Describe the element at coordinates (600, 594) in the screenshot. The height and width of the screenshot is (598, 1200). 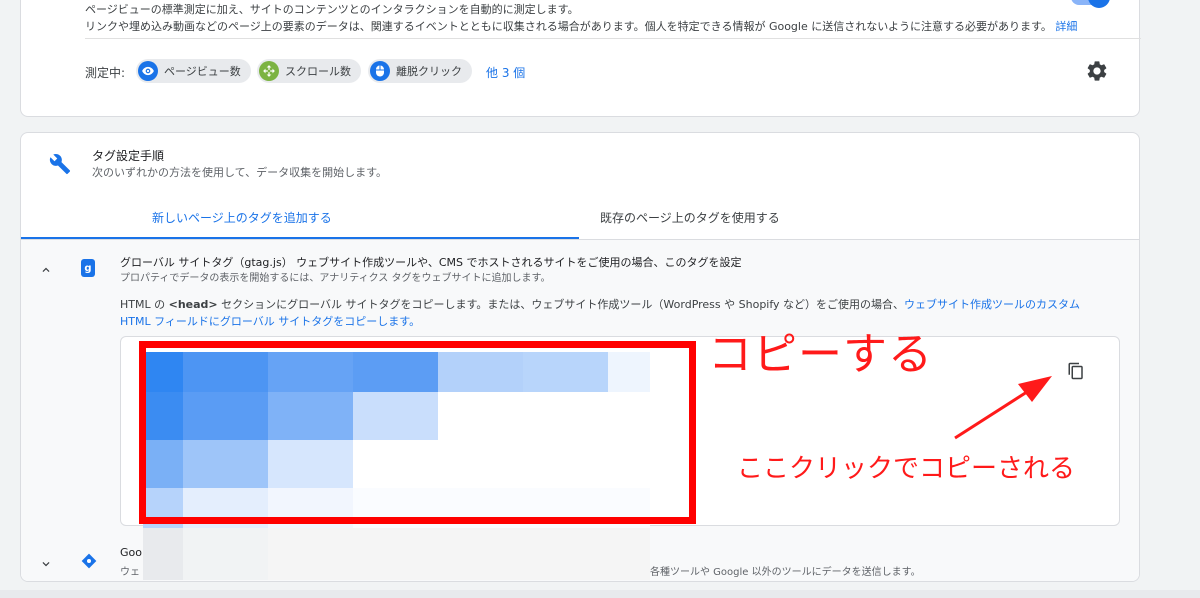
I see `page-bottom-edge` at that location.